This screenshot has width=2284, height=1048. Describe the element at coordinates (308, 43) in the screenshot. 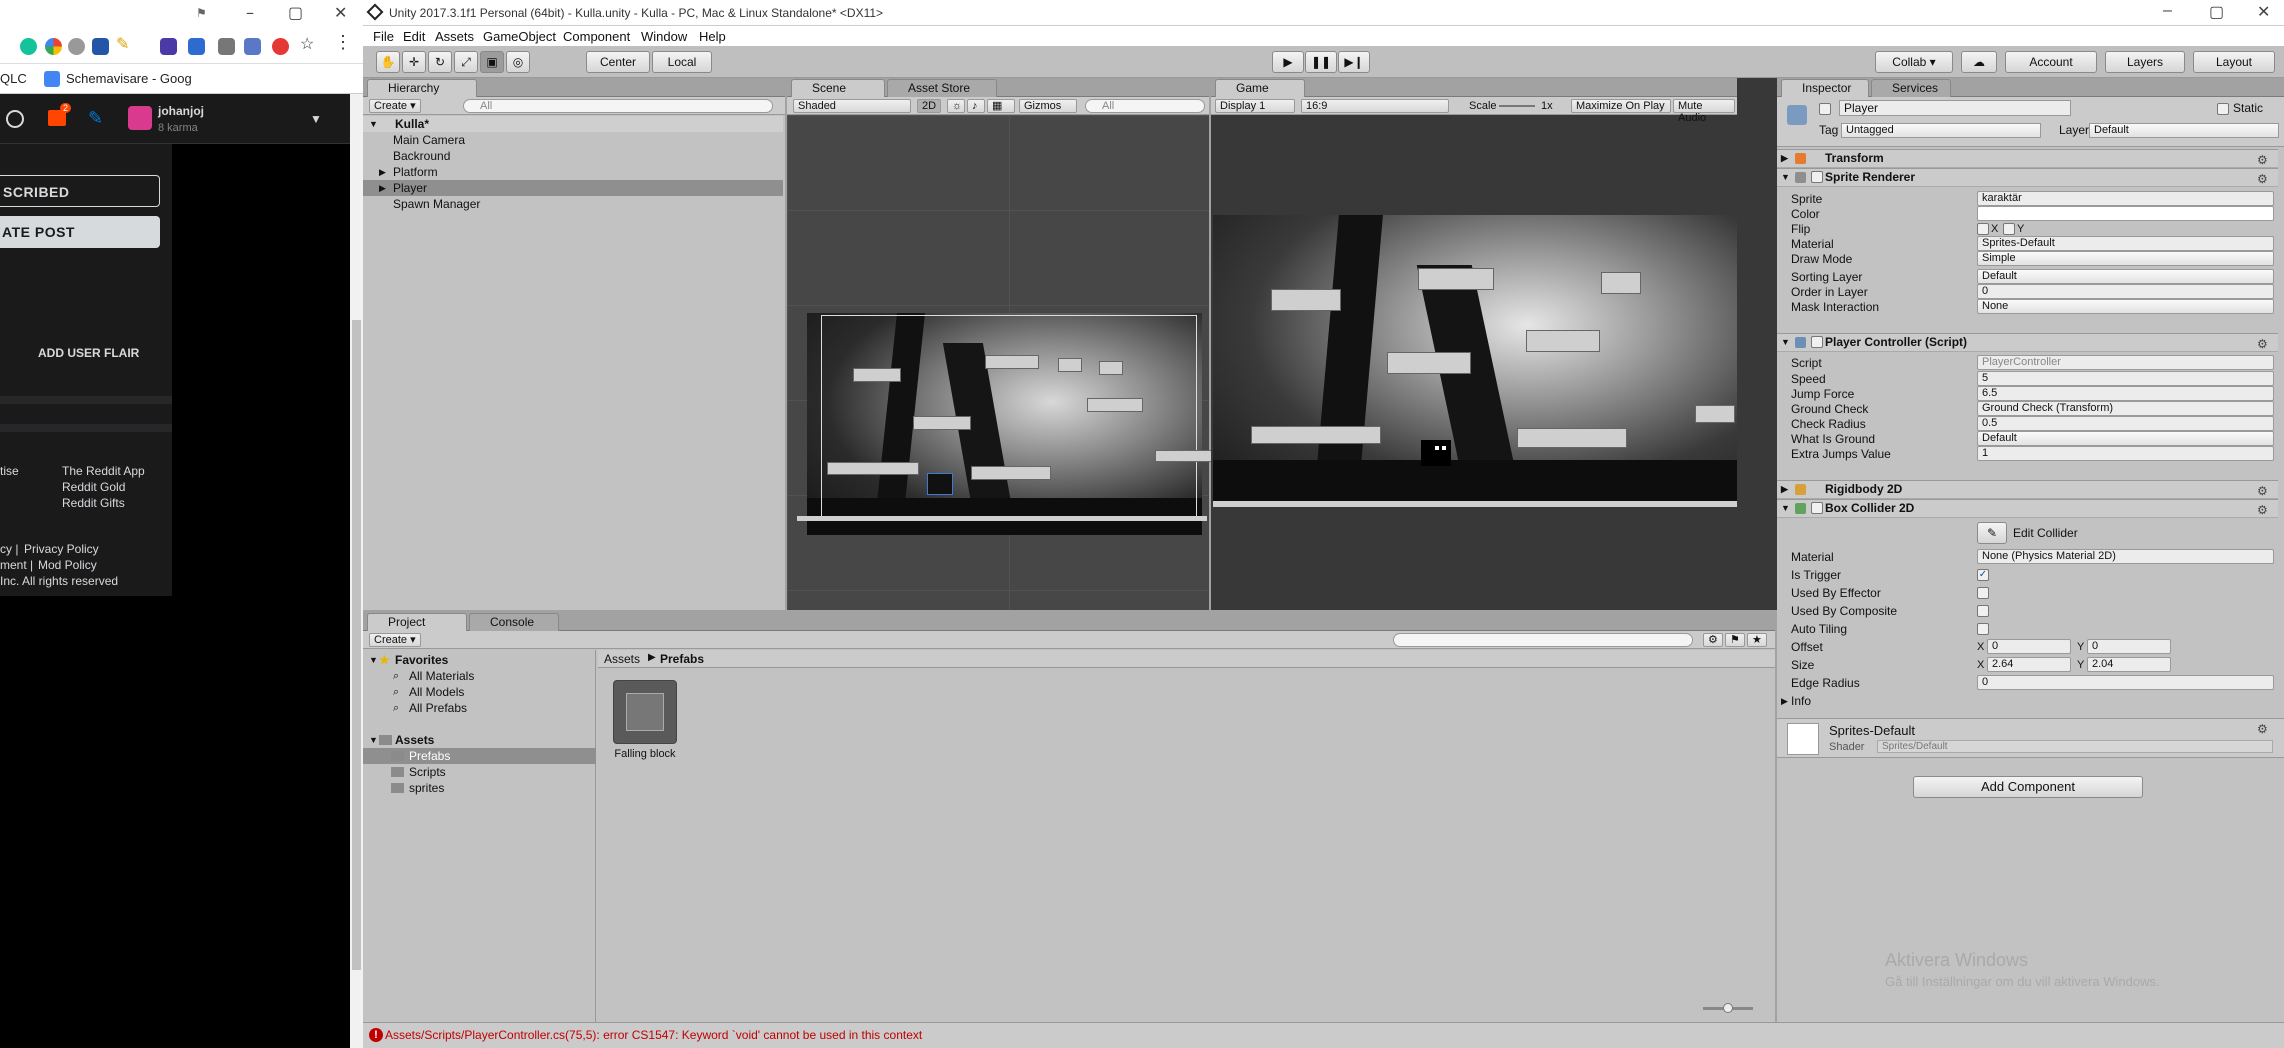

I see `star-icon: ☆` at that location.